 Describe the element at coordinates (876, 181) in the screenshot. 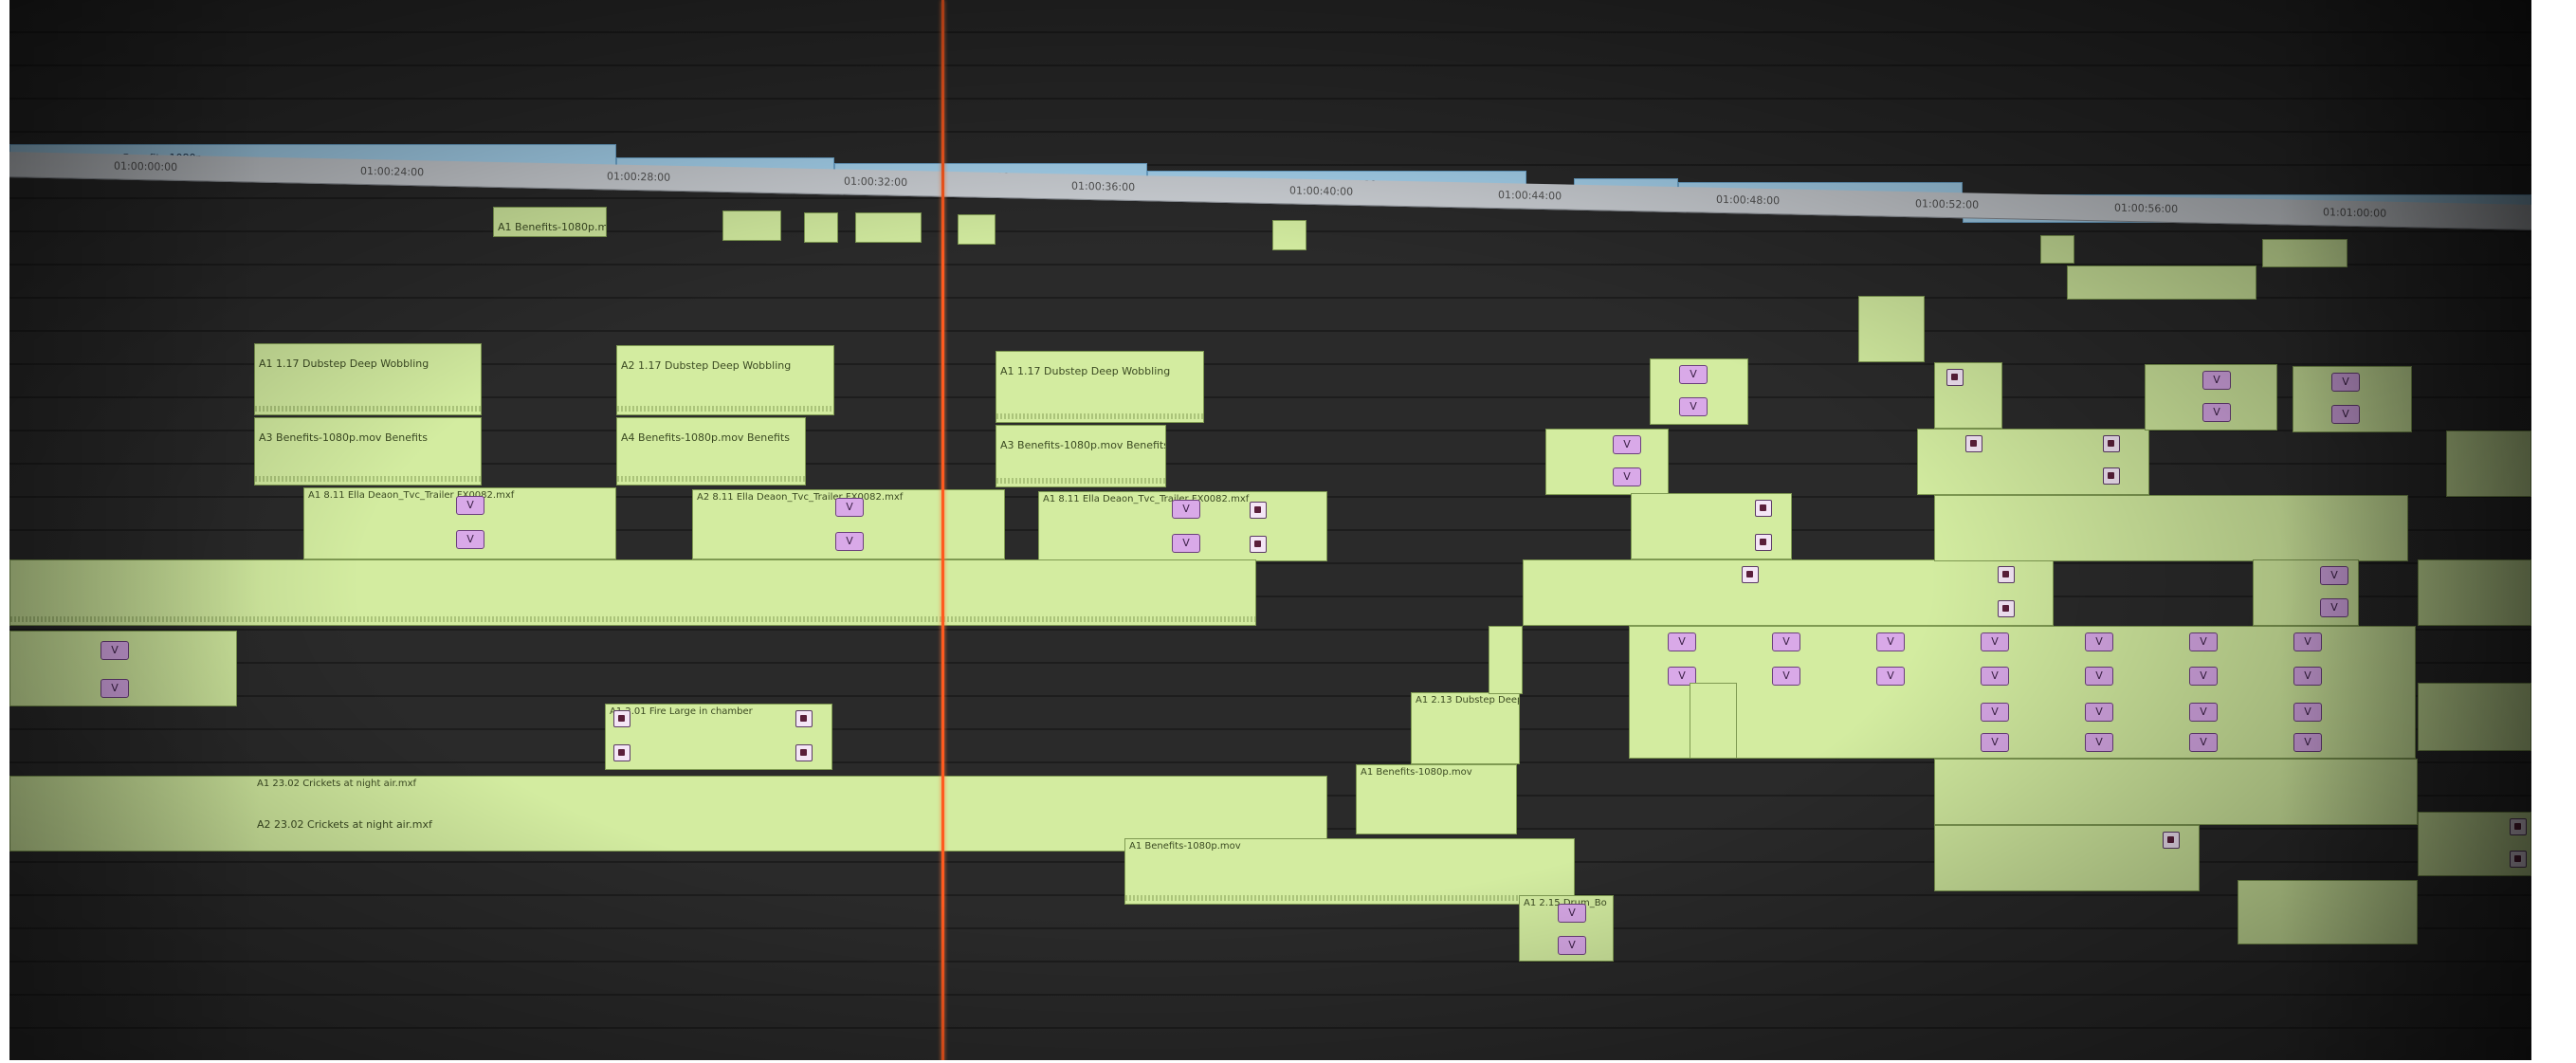

I see `ruler-tick-label: 01:00:32:00` at that location.